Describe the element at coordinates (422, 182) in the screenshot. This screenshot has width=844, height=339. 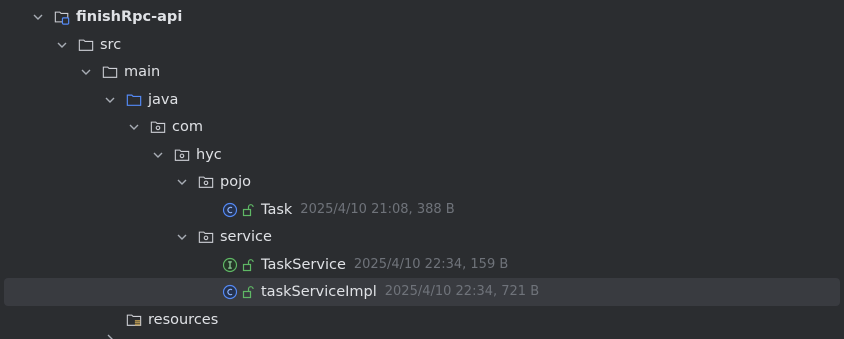
I see `tree-node-pojo: pojo` at that location.